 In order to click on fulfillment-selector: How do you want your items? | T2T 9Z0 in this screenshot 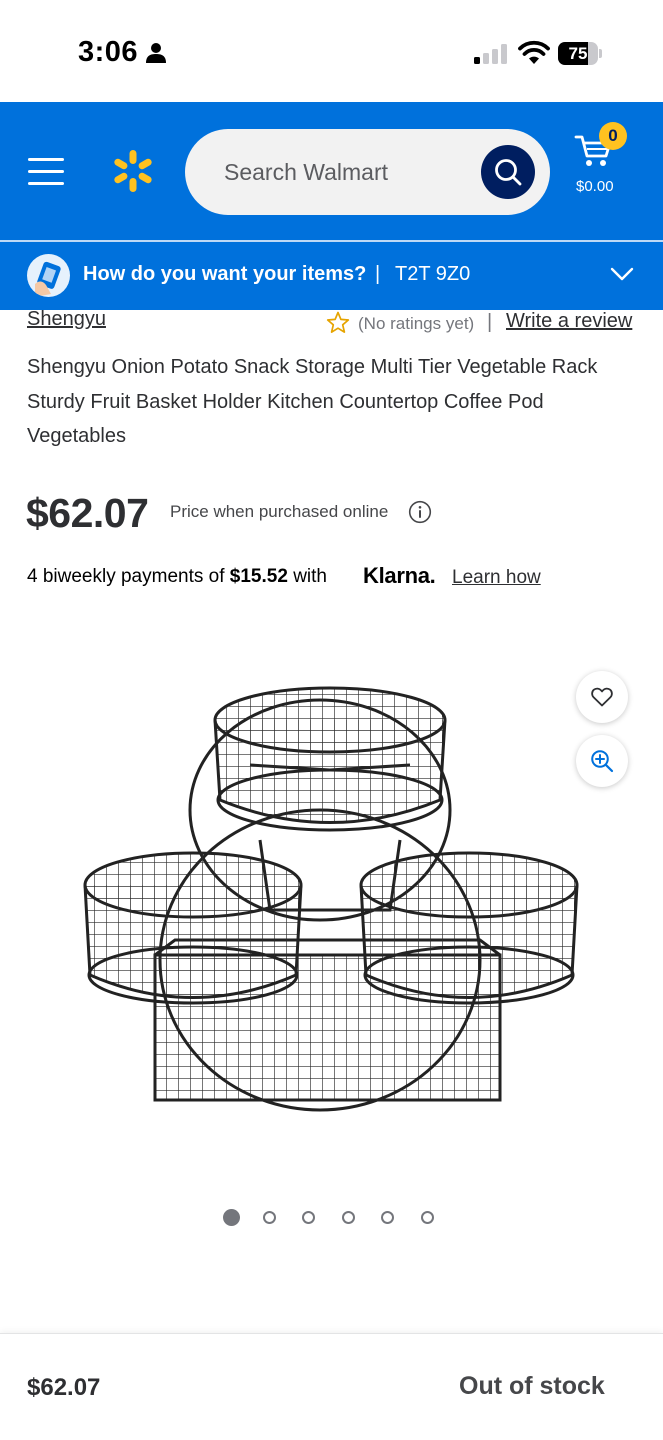, I will do `click(331, 276)`.